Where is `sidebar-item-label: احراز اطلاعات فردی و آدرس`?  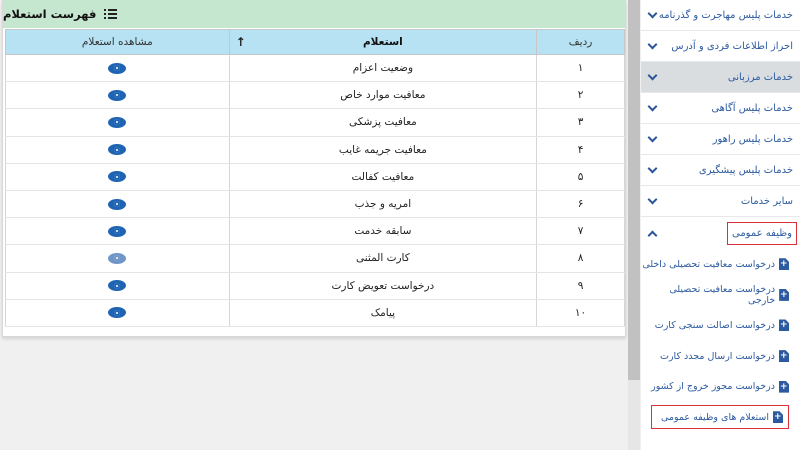 sidebar-item-label: احراز اطلاعات فردی و آدرس is located at coordinates (732, 46).